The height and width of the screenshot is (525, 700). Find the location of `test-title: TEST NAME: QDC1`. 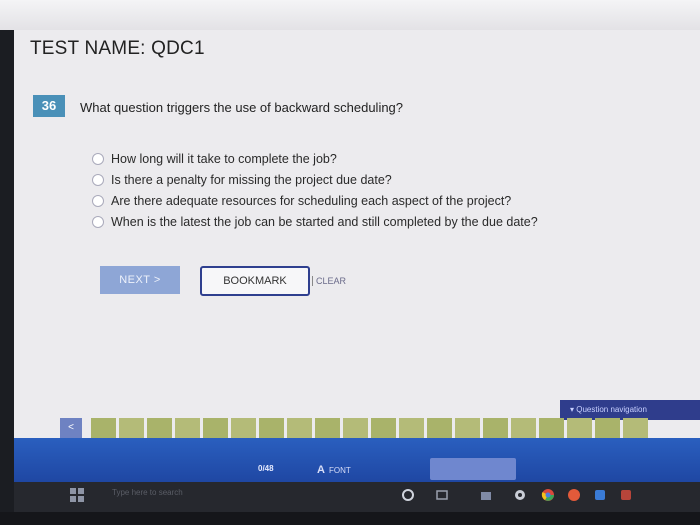

test-title: TEST NAME: QDC1 is located at coordinates (117, 48).